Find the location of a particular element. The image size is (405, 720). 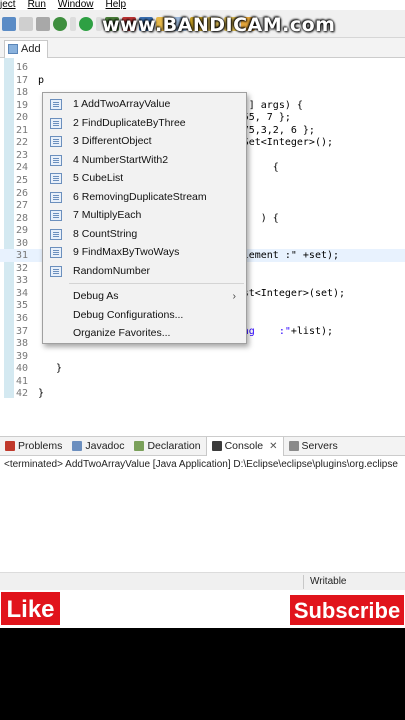

code-text: p is located at coordinates (41, 80).